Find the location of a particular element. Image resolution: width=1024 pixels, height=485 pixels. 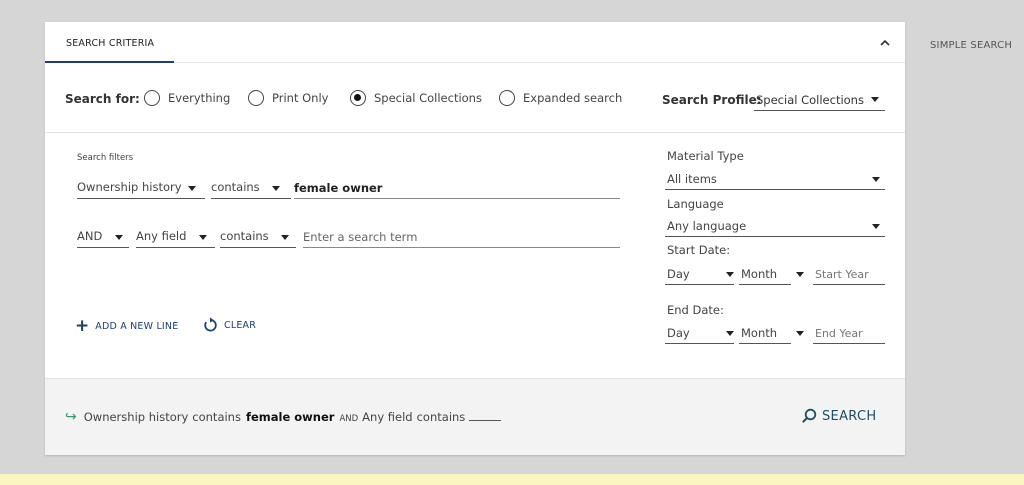

search-filters-title: Search filters is located at coordinates (105, 158).